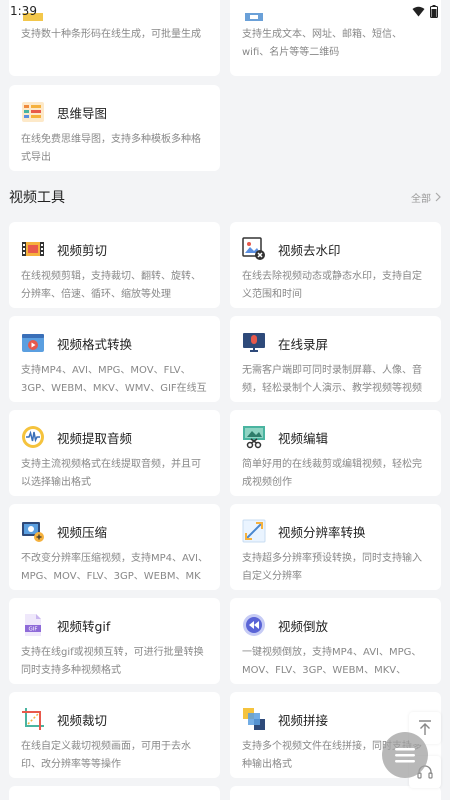  I want to click on status-icons, so click(425, 11).